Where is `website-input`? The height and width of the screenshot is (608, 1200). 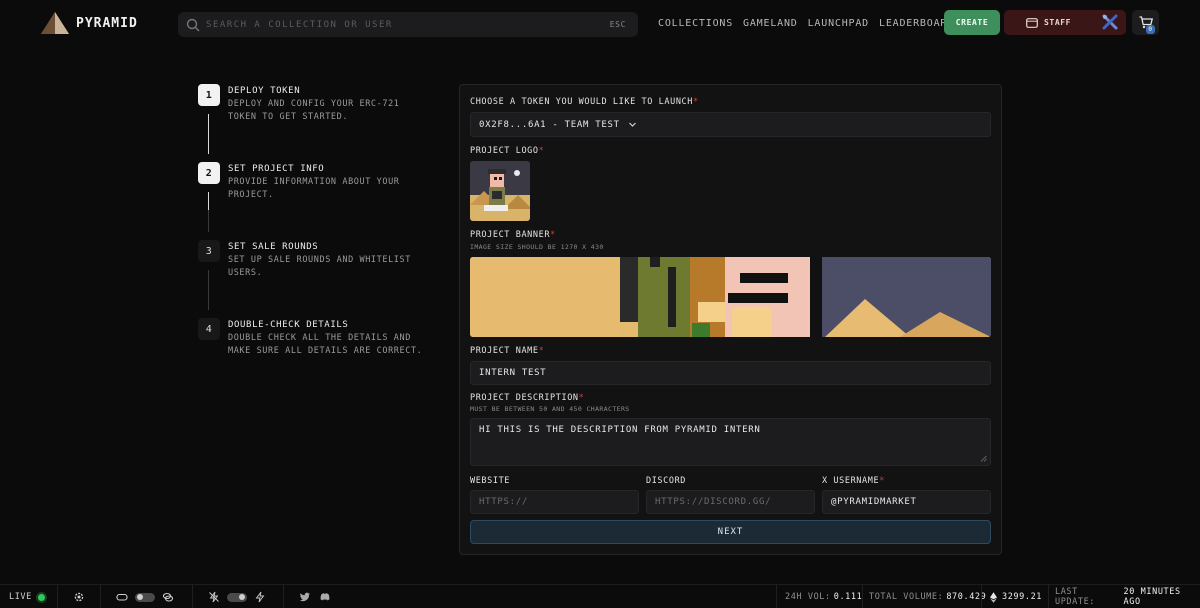 website-input is located at coordinates (554, 502).